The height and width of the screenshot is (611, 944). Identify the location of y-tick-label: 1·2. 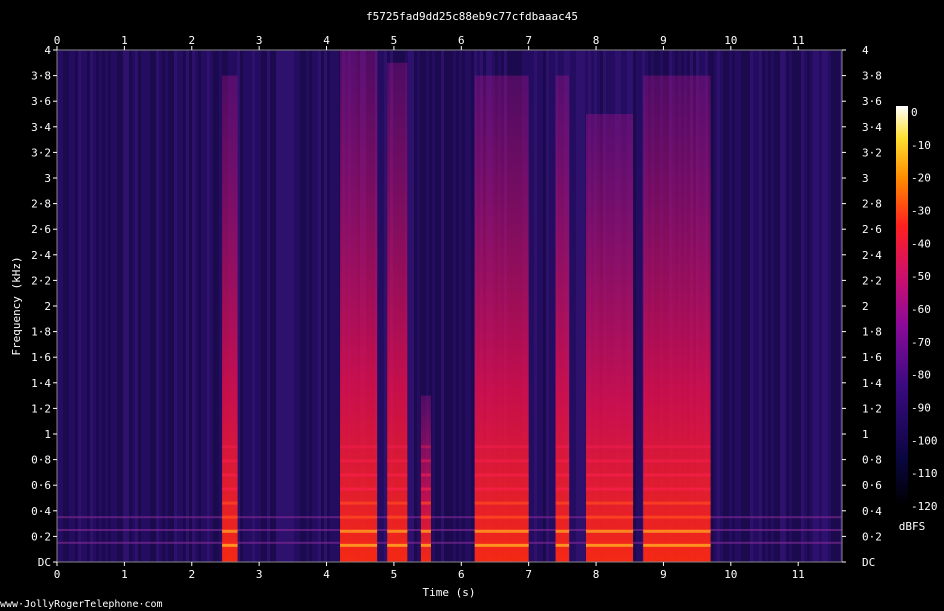
(41, 408).